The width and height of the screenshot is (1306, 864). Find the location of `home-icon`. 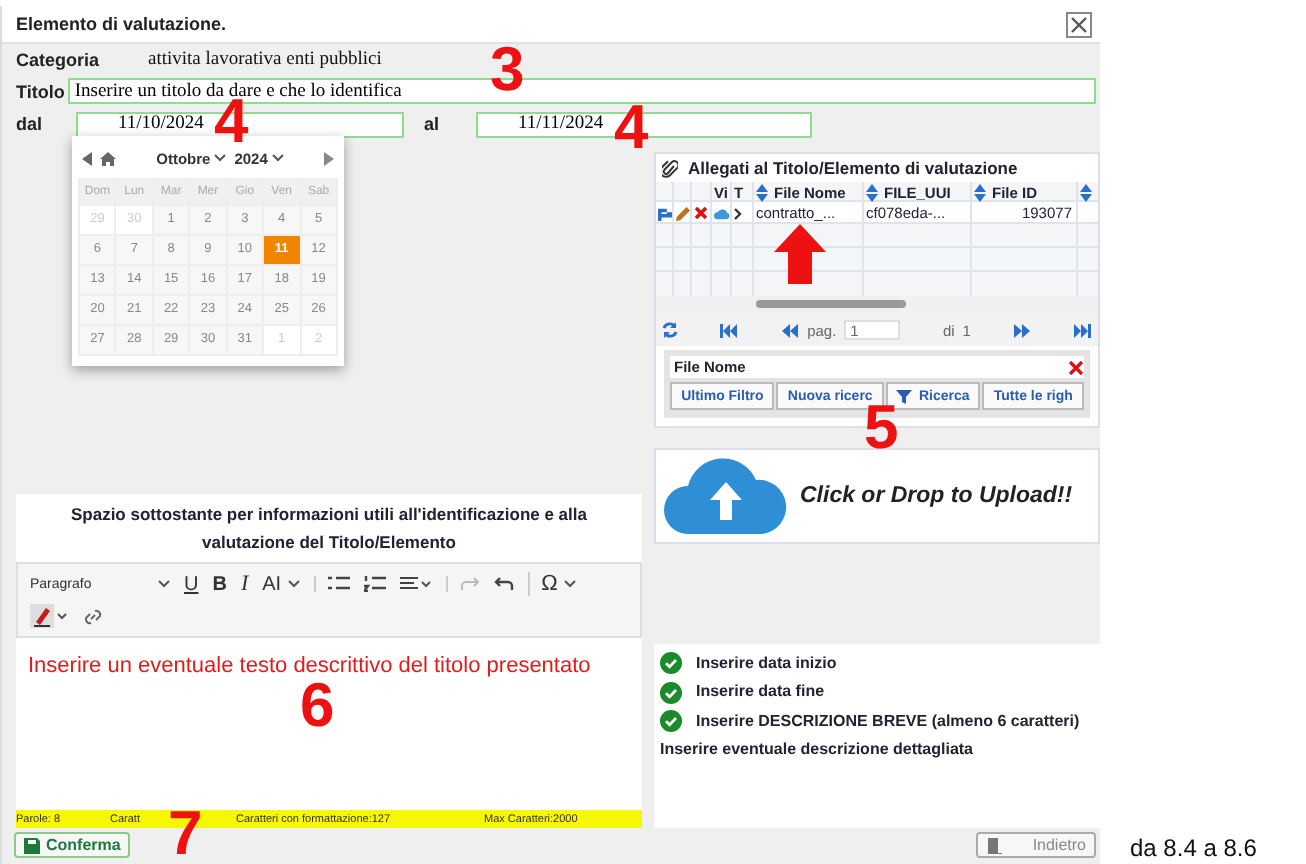

home-icon is located at coordinates (108, 158).